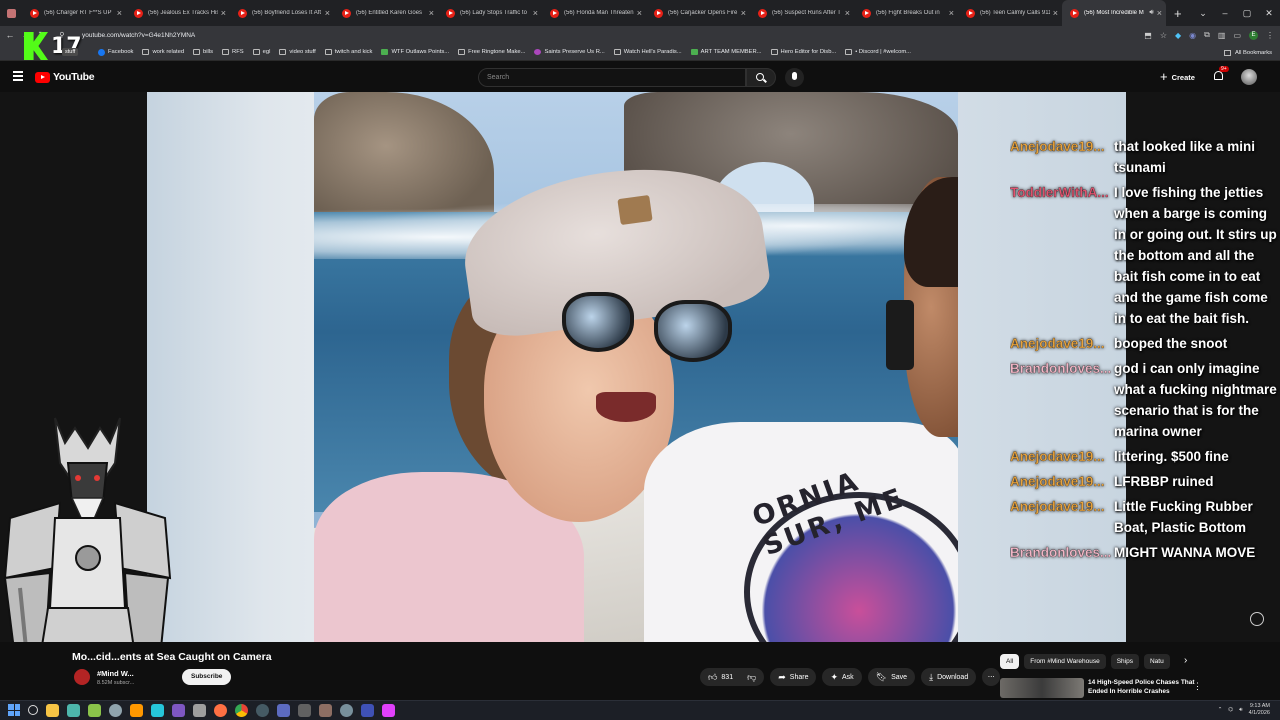  What do you see at coordinates (594, 13) in the screenshot?
I see `browser-tab: (56) Florida Man Threaten ×` at bounding box center [594, 13].